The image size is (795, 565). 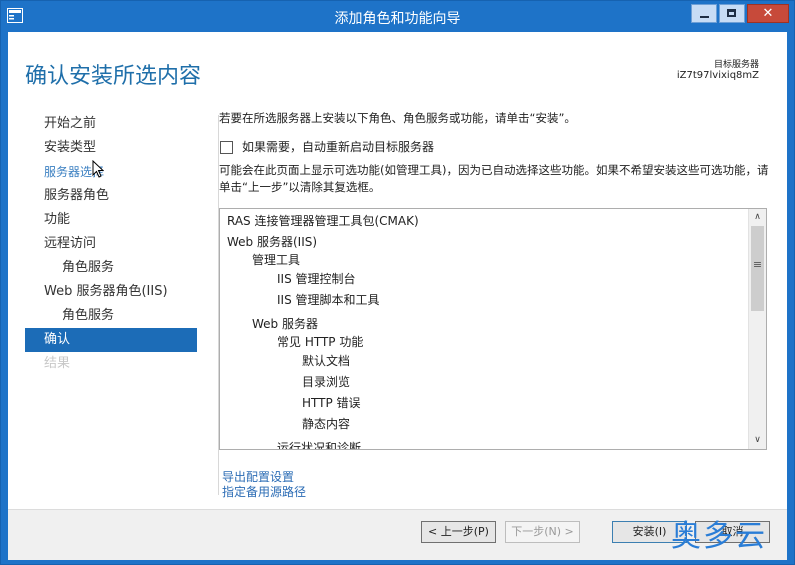 What do you see at coordinates (704, 17) in the screenshot?
I see `minimize-icon` at bounding box center [704, 17].